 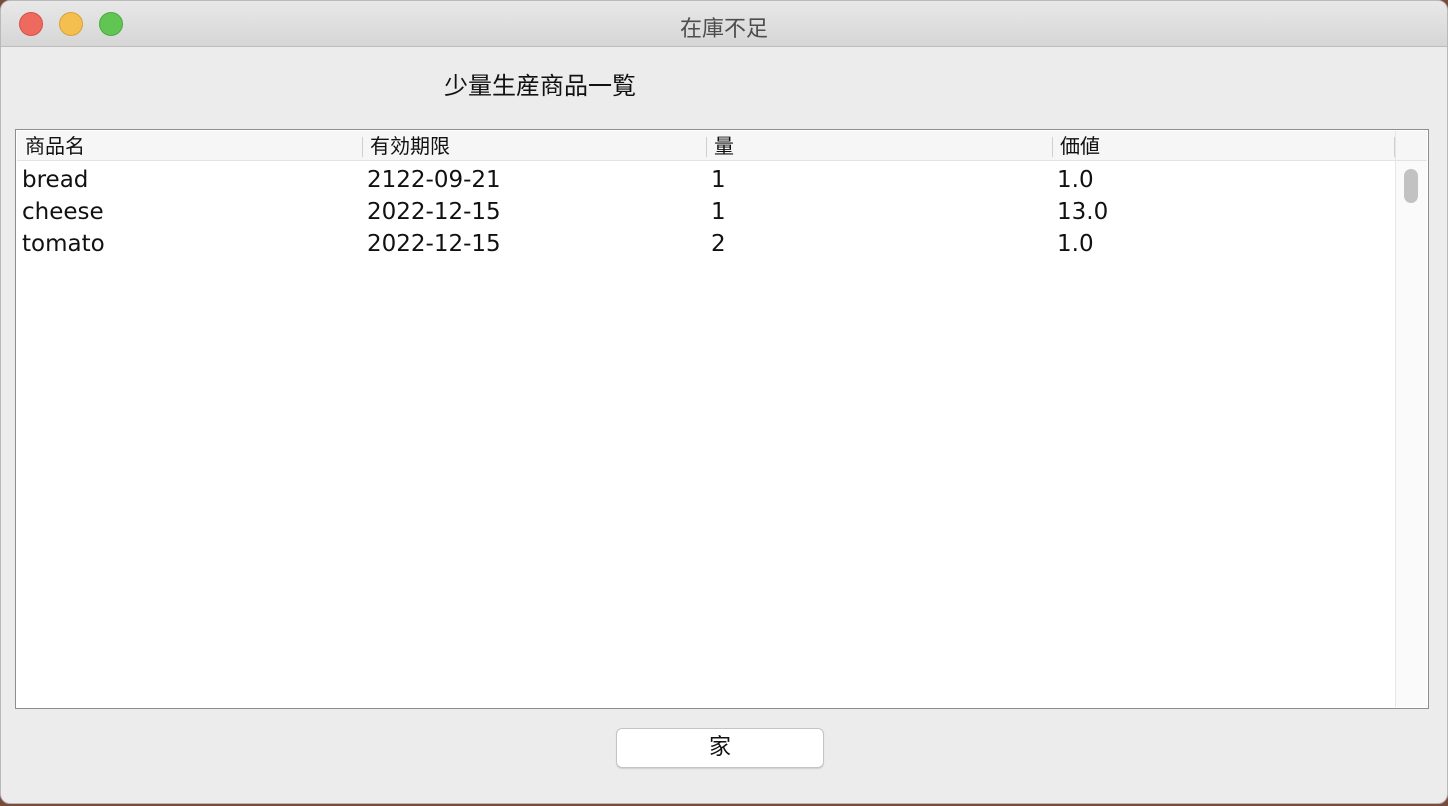 What do you see at coordinates (723, 29) in the screenshot?
I see `window-title: 在庫不足` at bounding box center [723, 29].